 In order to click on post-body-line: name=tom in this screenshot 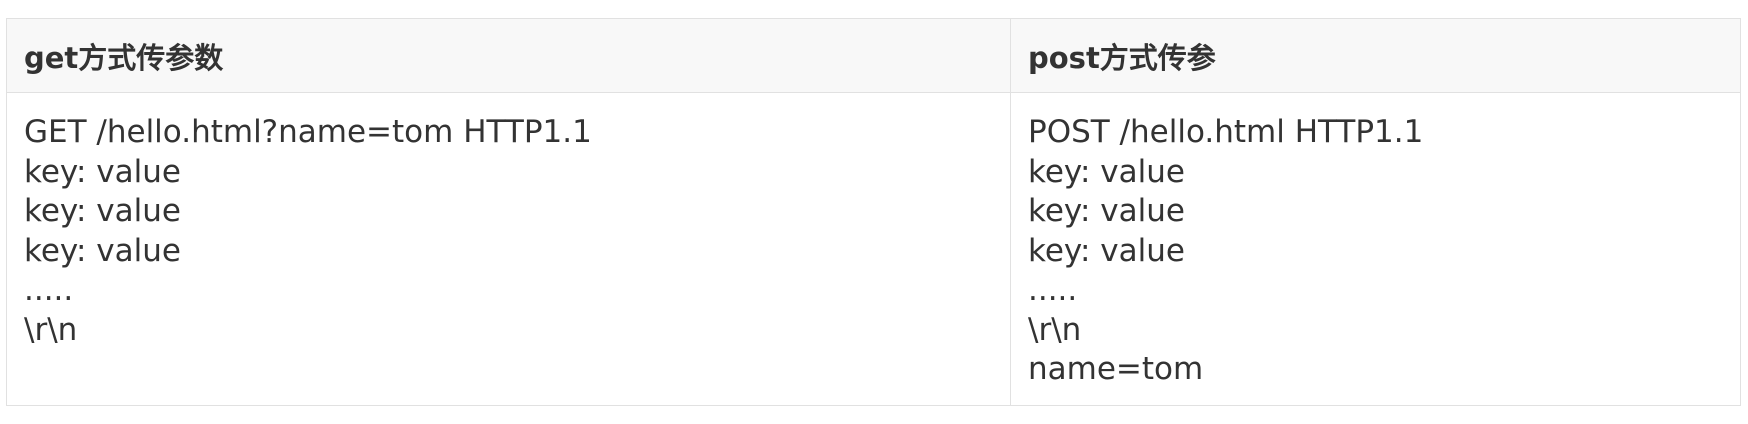, I will do `click(1116, 369)`.